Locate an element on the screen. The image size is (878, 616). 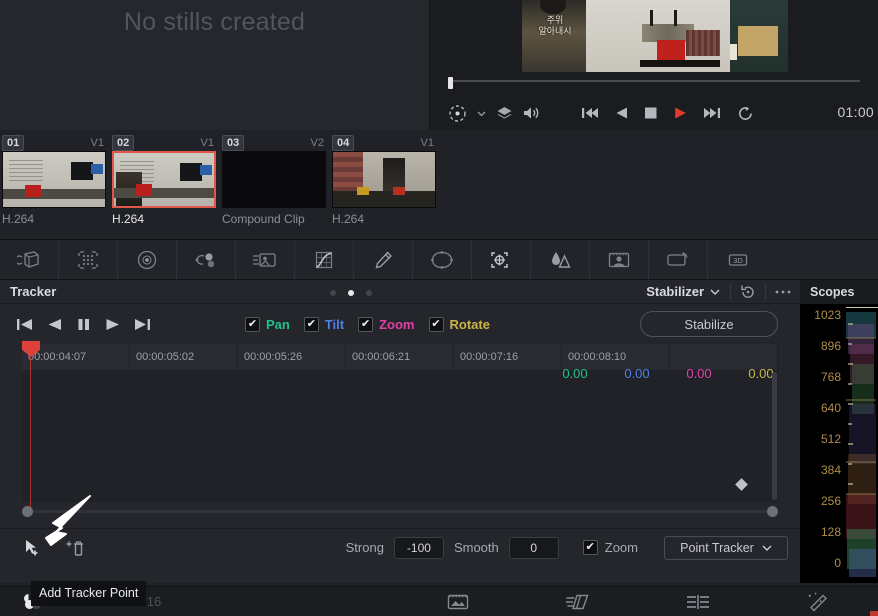
smooth-label: Smooth is located at coordinates (476, 547).